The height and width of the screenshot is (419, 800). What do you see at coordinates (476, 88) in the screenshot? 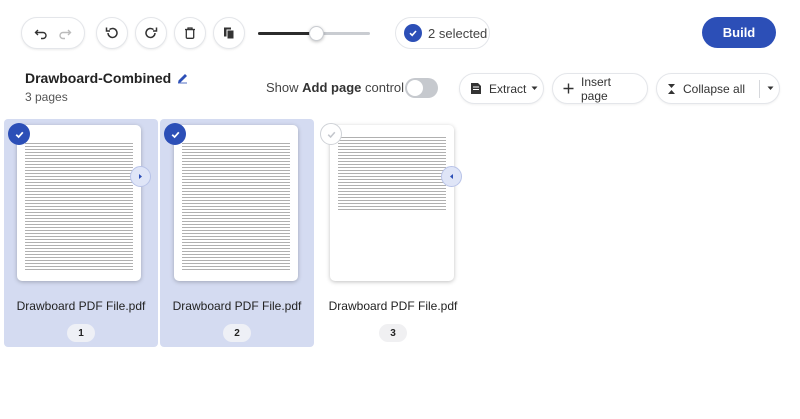
I see `extract-icon` at bounding box center [476, 88].